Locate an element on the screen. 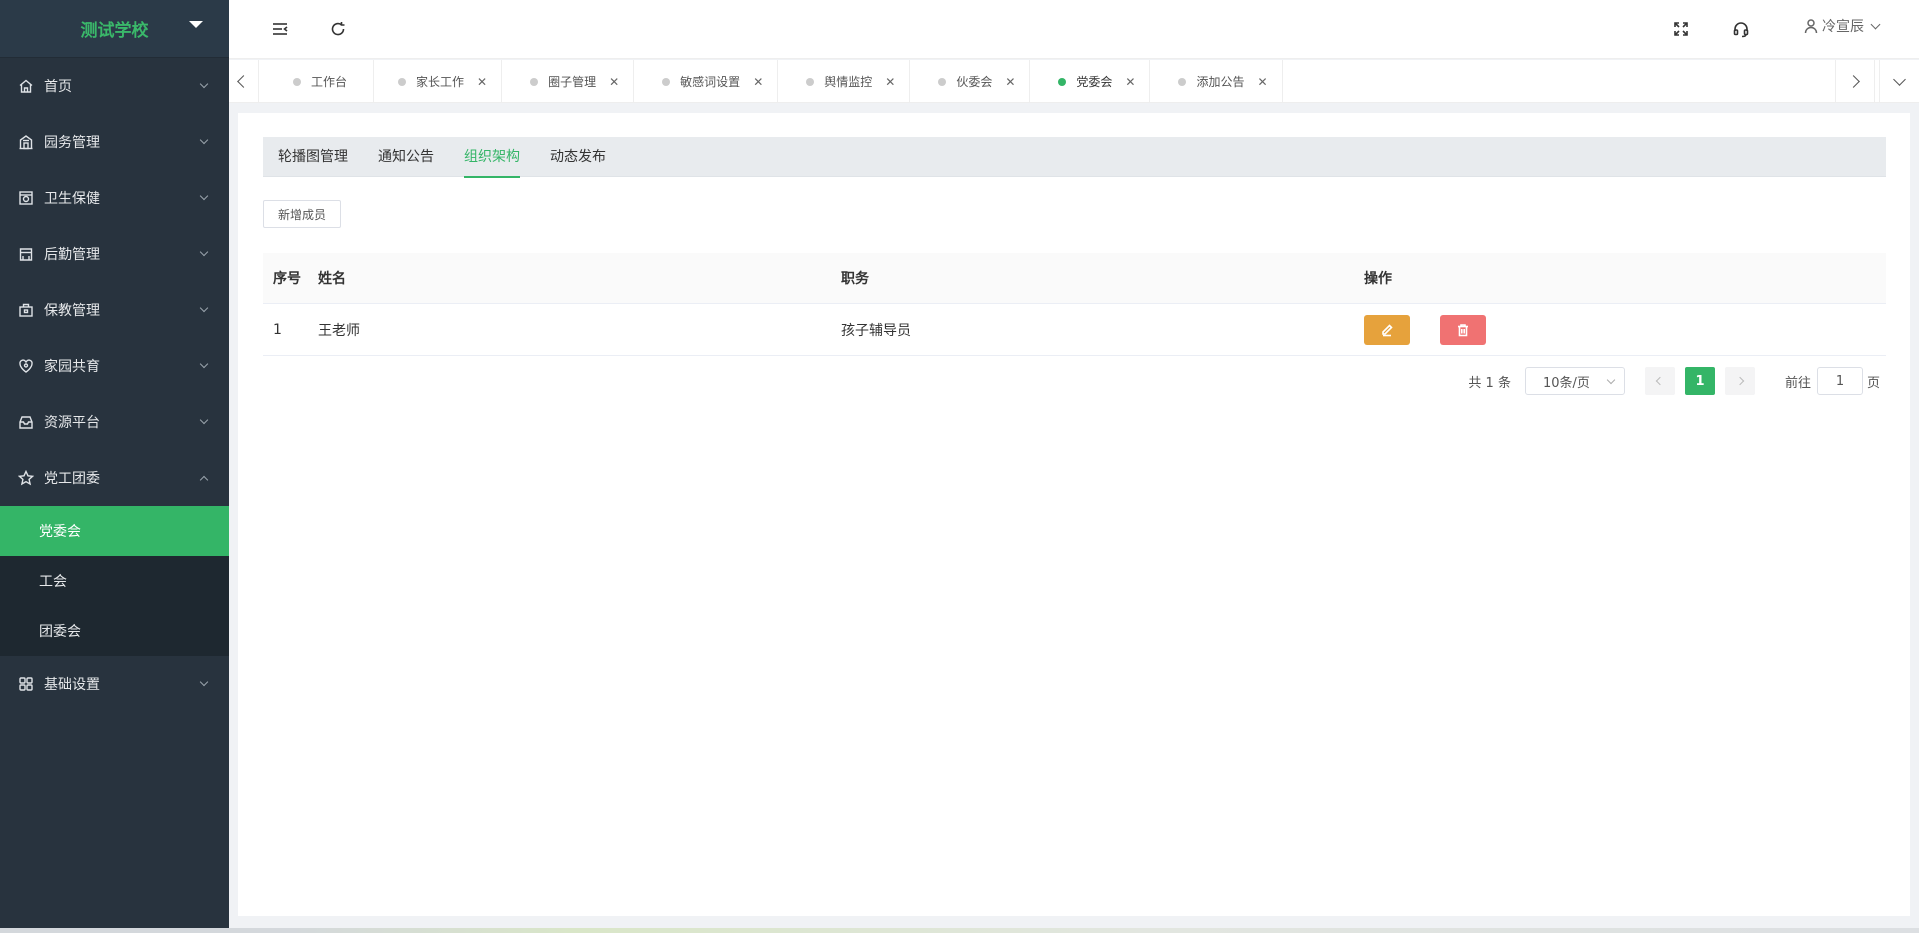 This screenshot has width=1919, height=933. sidebar-subitem-union: 工会 is located at coordinates (114, 581).